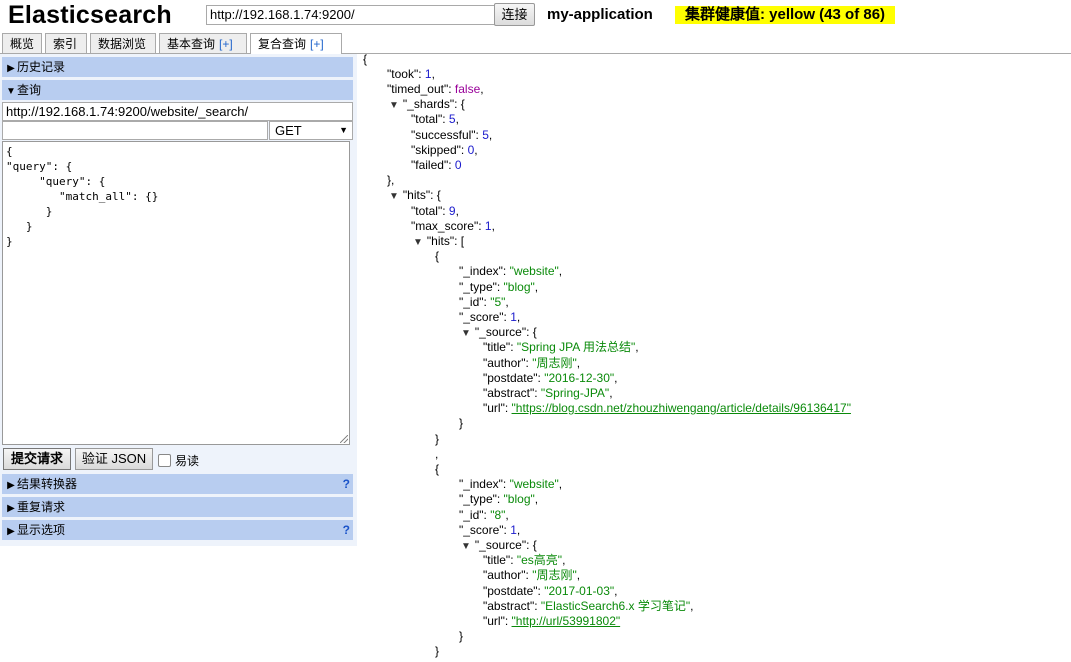 The width and height of the screenshot is (1071, 662). I want to click on json-line-id: "_id": "5",, so click(484, 302).